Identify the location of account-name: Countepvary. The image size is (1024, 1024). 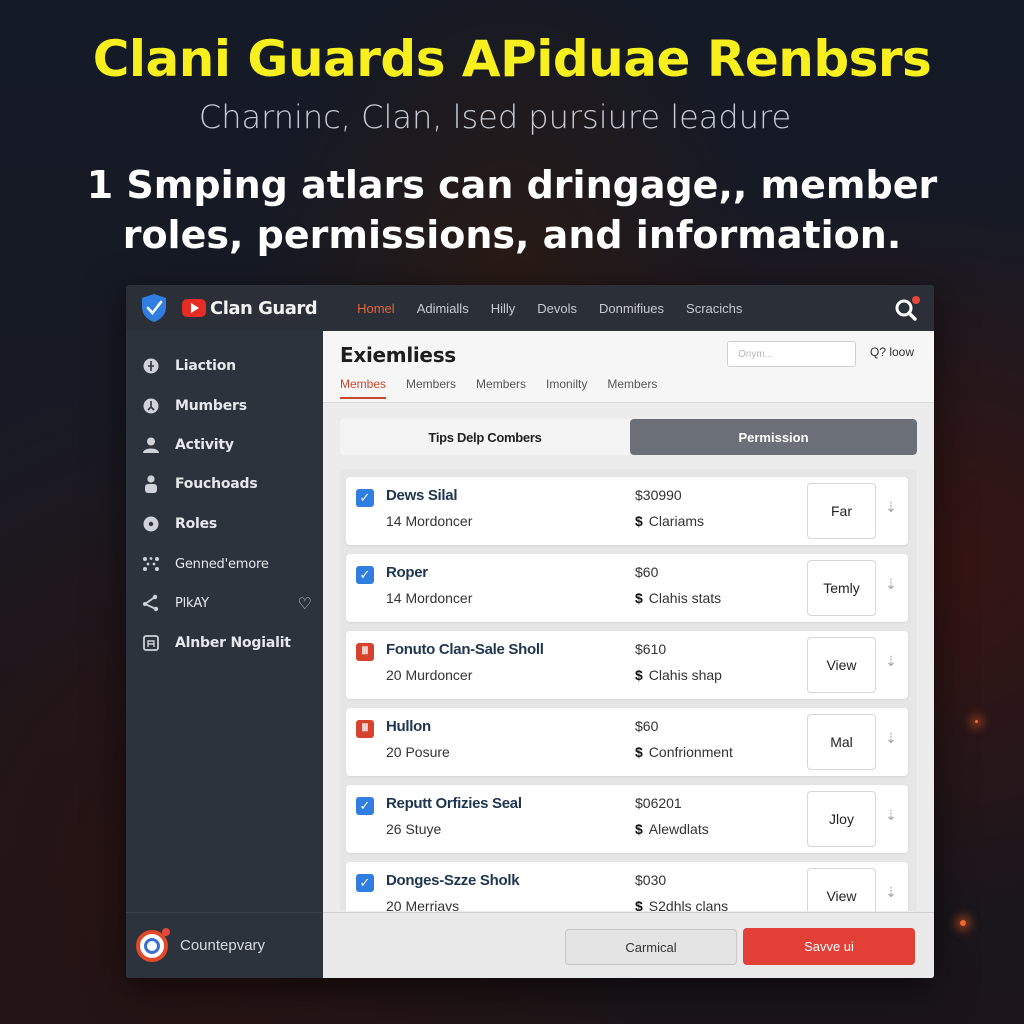
(223, 945).